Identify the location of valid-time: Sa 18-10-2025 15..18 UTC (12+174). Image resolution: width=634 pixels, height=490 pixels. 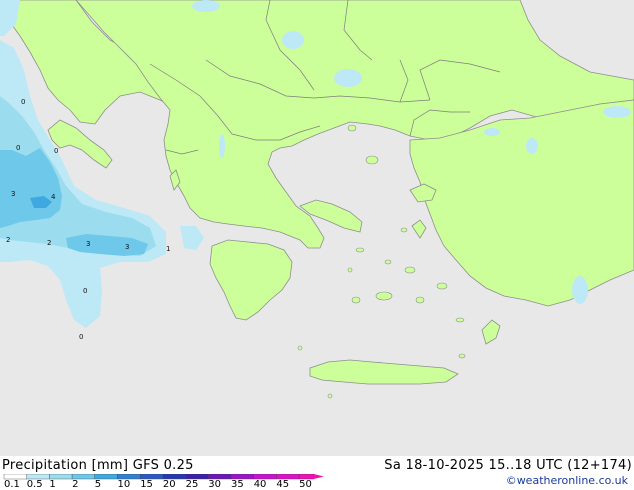
(508, 465).